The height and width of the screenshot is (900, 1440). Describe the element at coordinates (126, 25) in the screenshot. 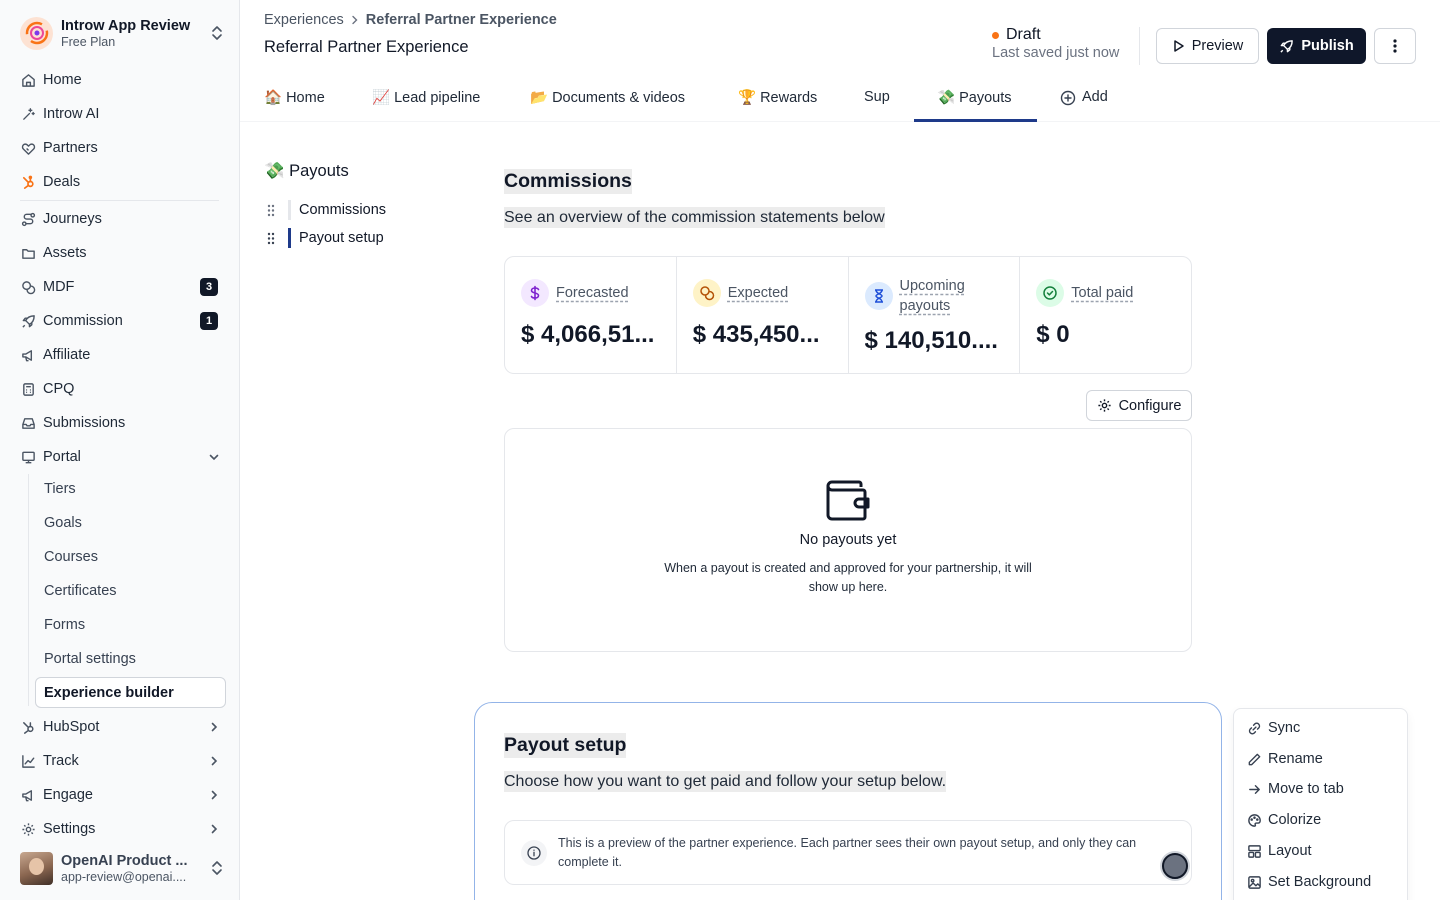

I see `workspace-name: Introw App Review` at that location.